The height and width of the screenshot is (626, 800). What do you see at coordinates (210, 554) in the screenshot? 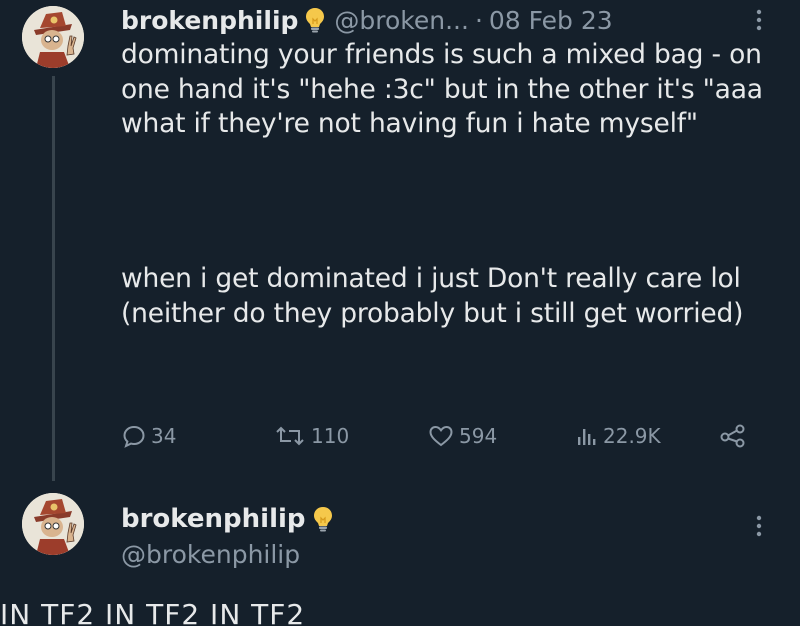
I see `reply-author-handle: @brokenphilip` at bounding box center [210, 554].